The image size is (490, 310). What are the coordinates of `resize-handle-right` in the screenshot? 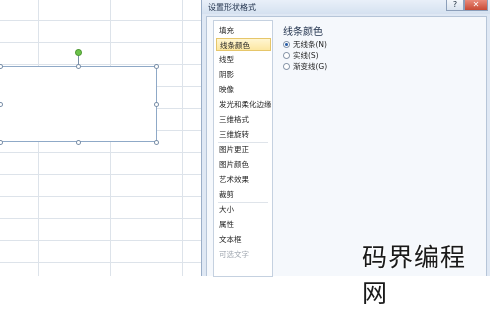 It's located at (156, 104).